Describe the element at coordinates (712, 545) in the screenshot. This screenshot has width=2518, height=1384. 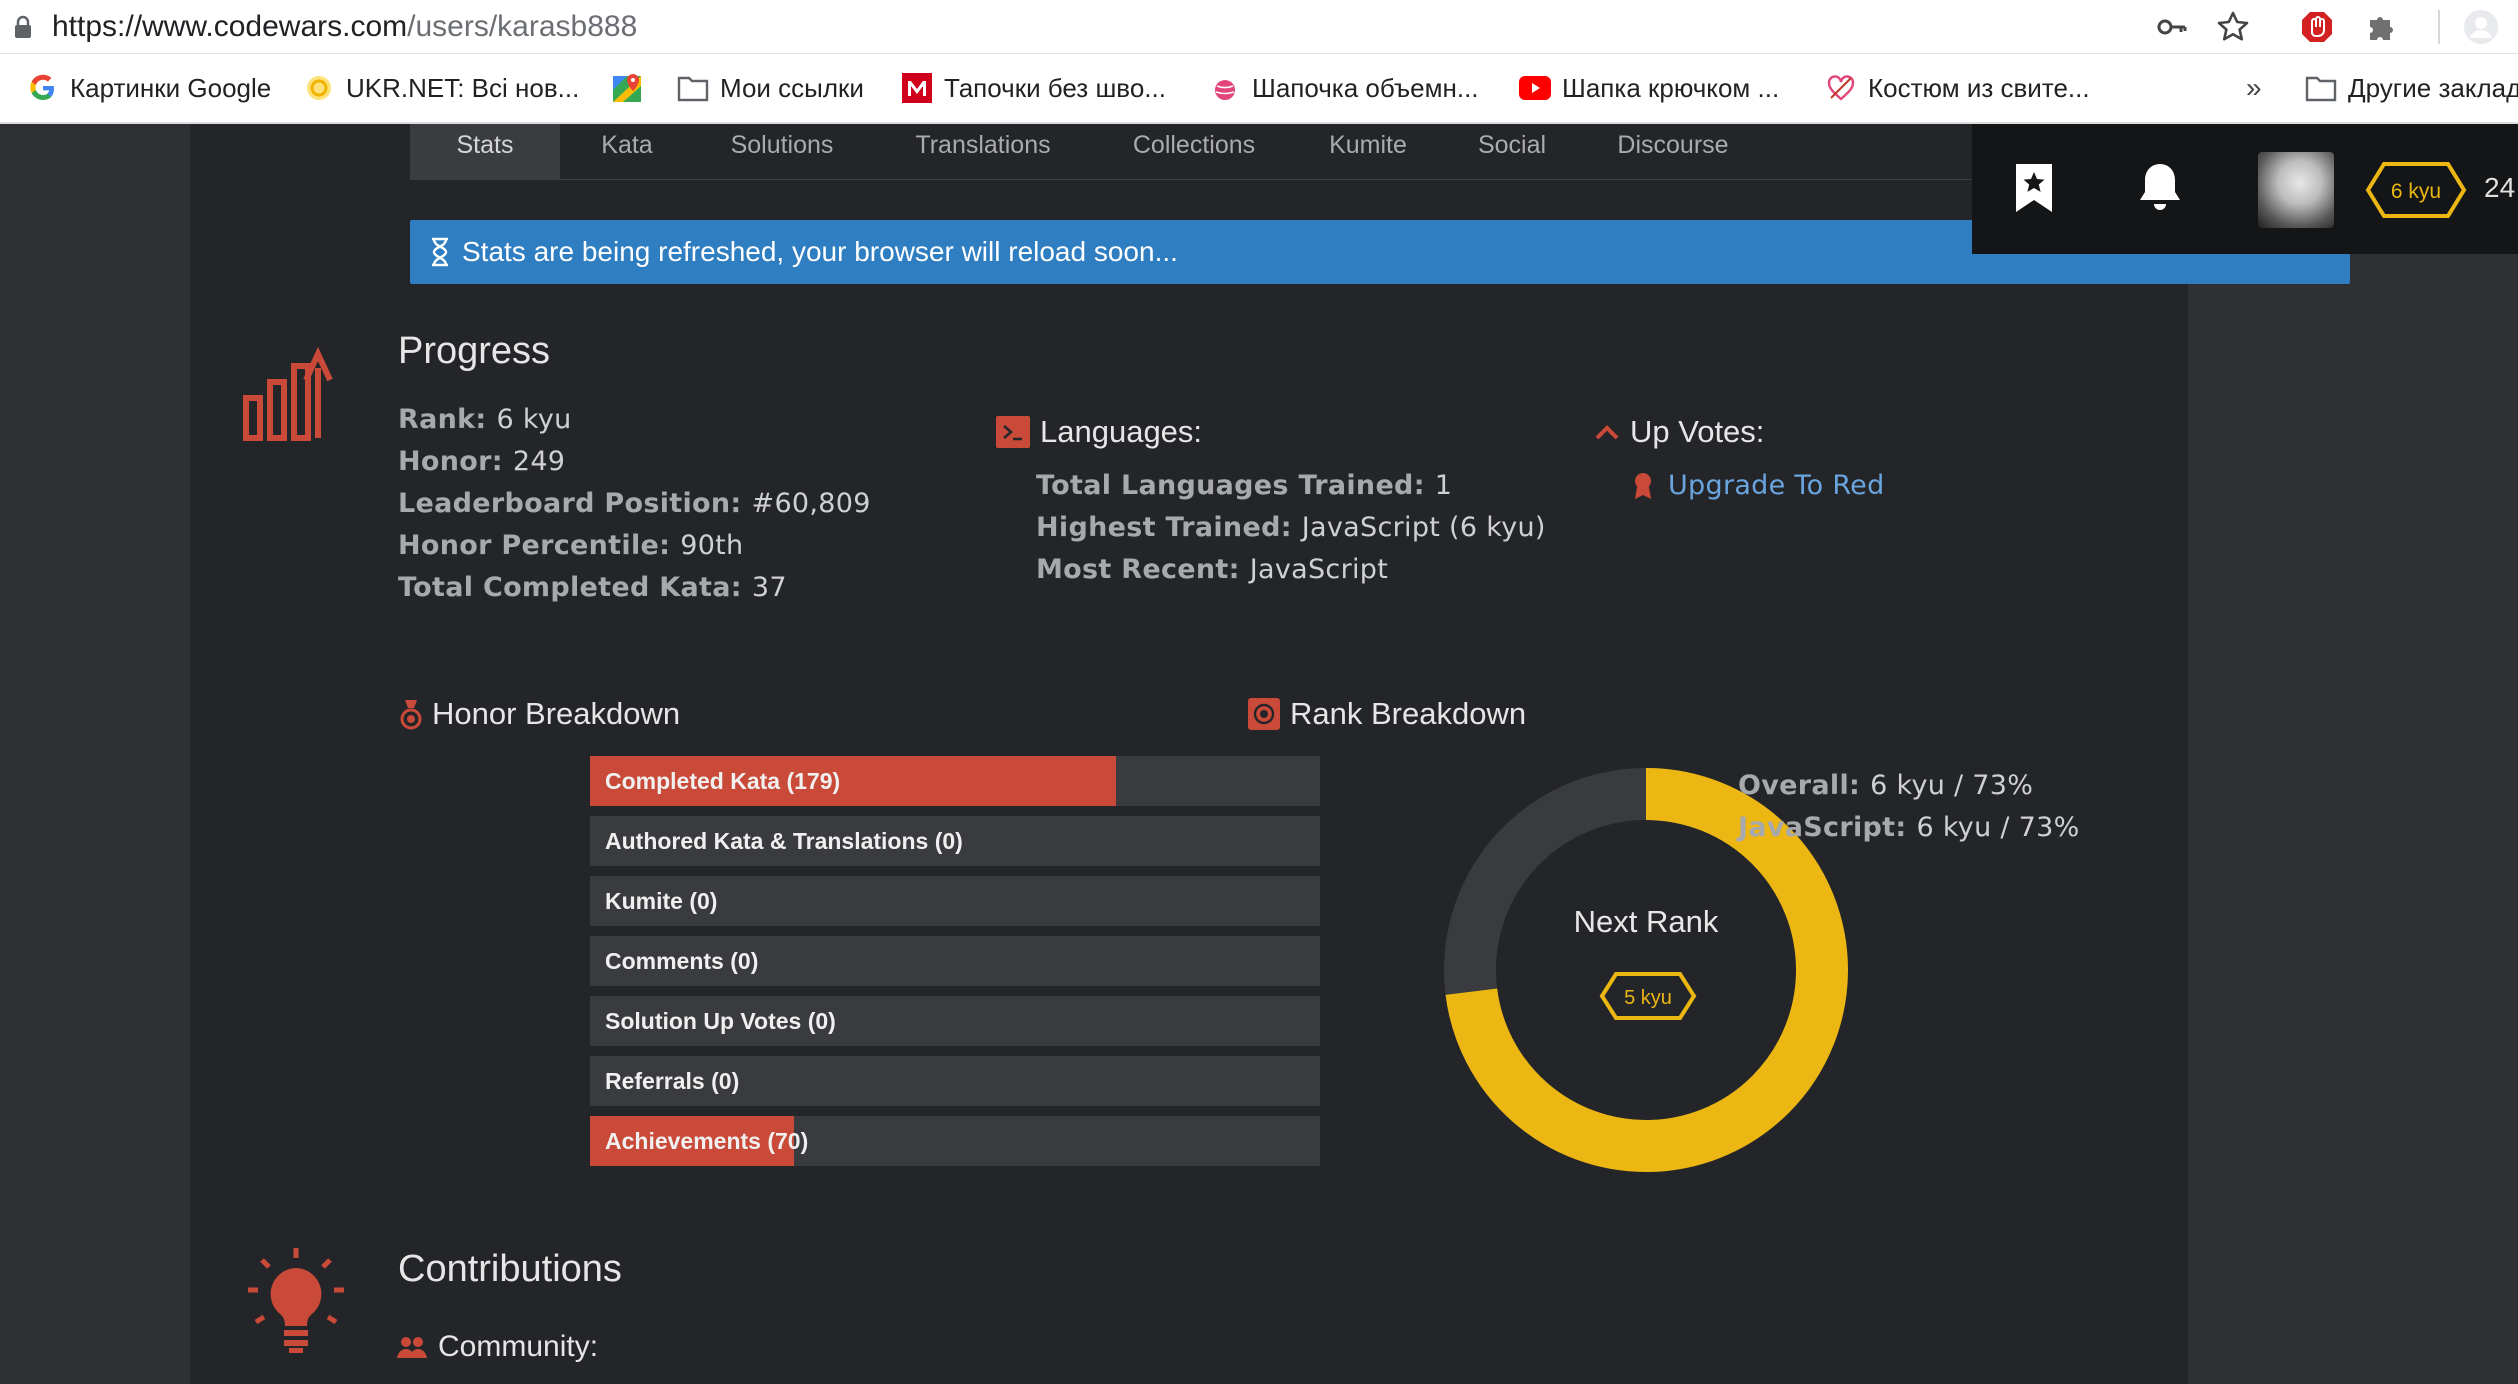
I see `stat-value: 90th` at that location.